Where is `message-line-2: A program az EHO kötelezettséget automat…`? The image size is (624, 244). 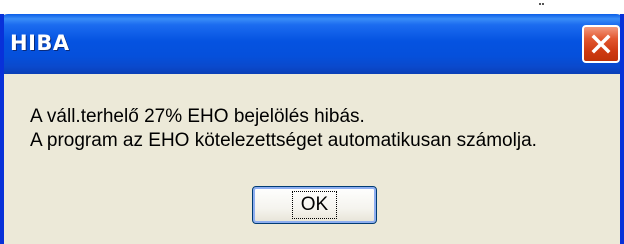
message-line-2: A program az EHO kötelezettséget automat… is located at coordinates (283, 140).